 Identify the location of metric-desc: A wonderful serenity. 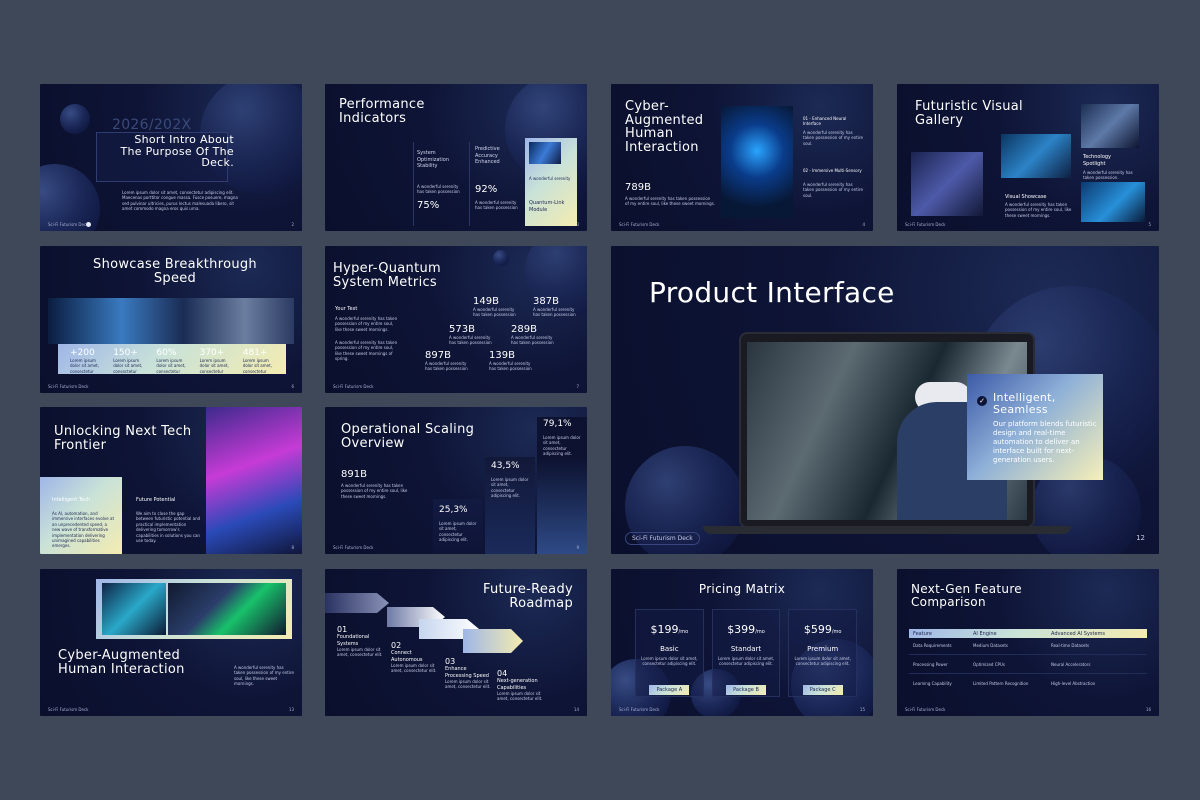
(550, 178).